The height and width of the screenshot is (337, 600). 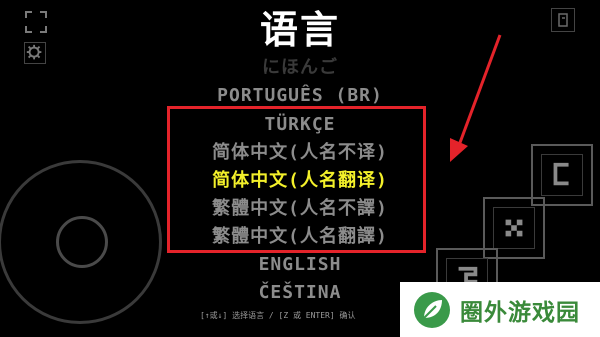 What do you see at coordinates (561, 174) in the screenshot?
I see `c-icon` at bounding box center [561, 174].